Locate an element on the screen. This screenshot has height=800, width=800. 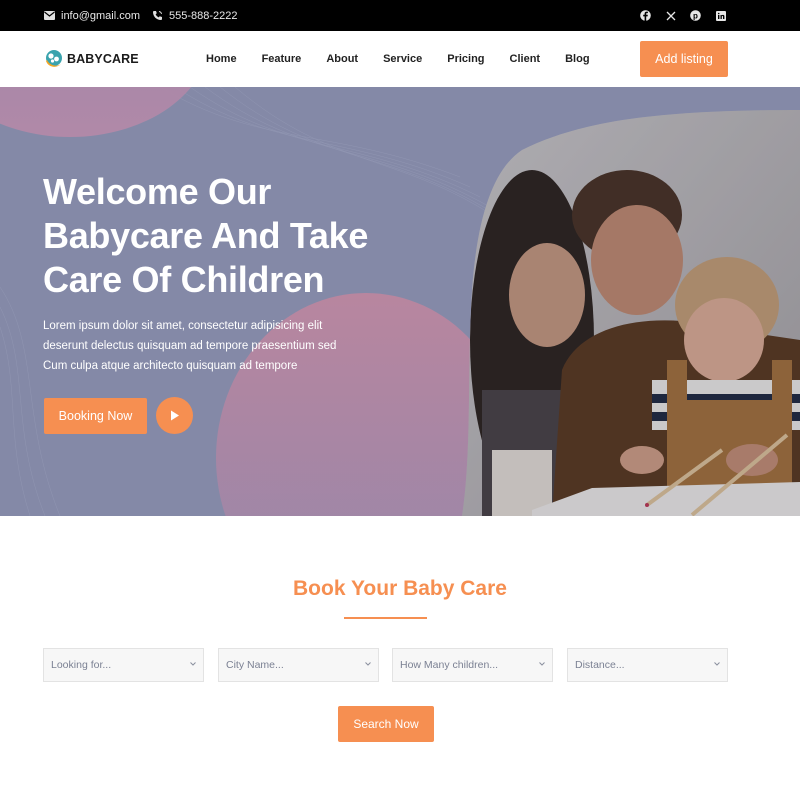
facebook-icon is located at coordinates (645, 15).